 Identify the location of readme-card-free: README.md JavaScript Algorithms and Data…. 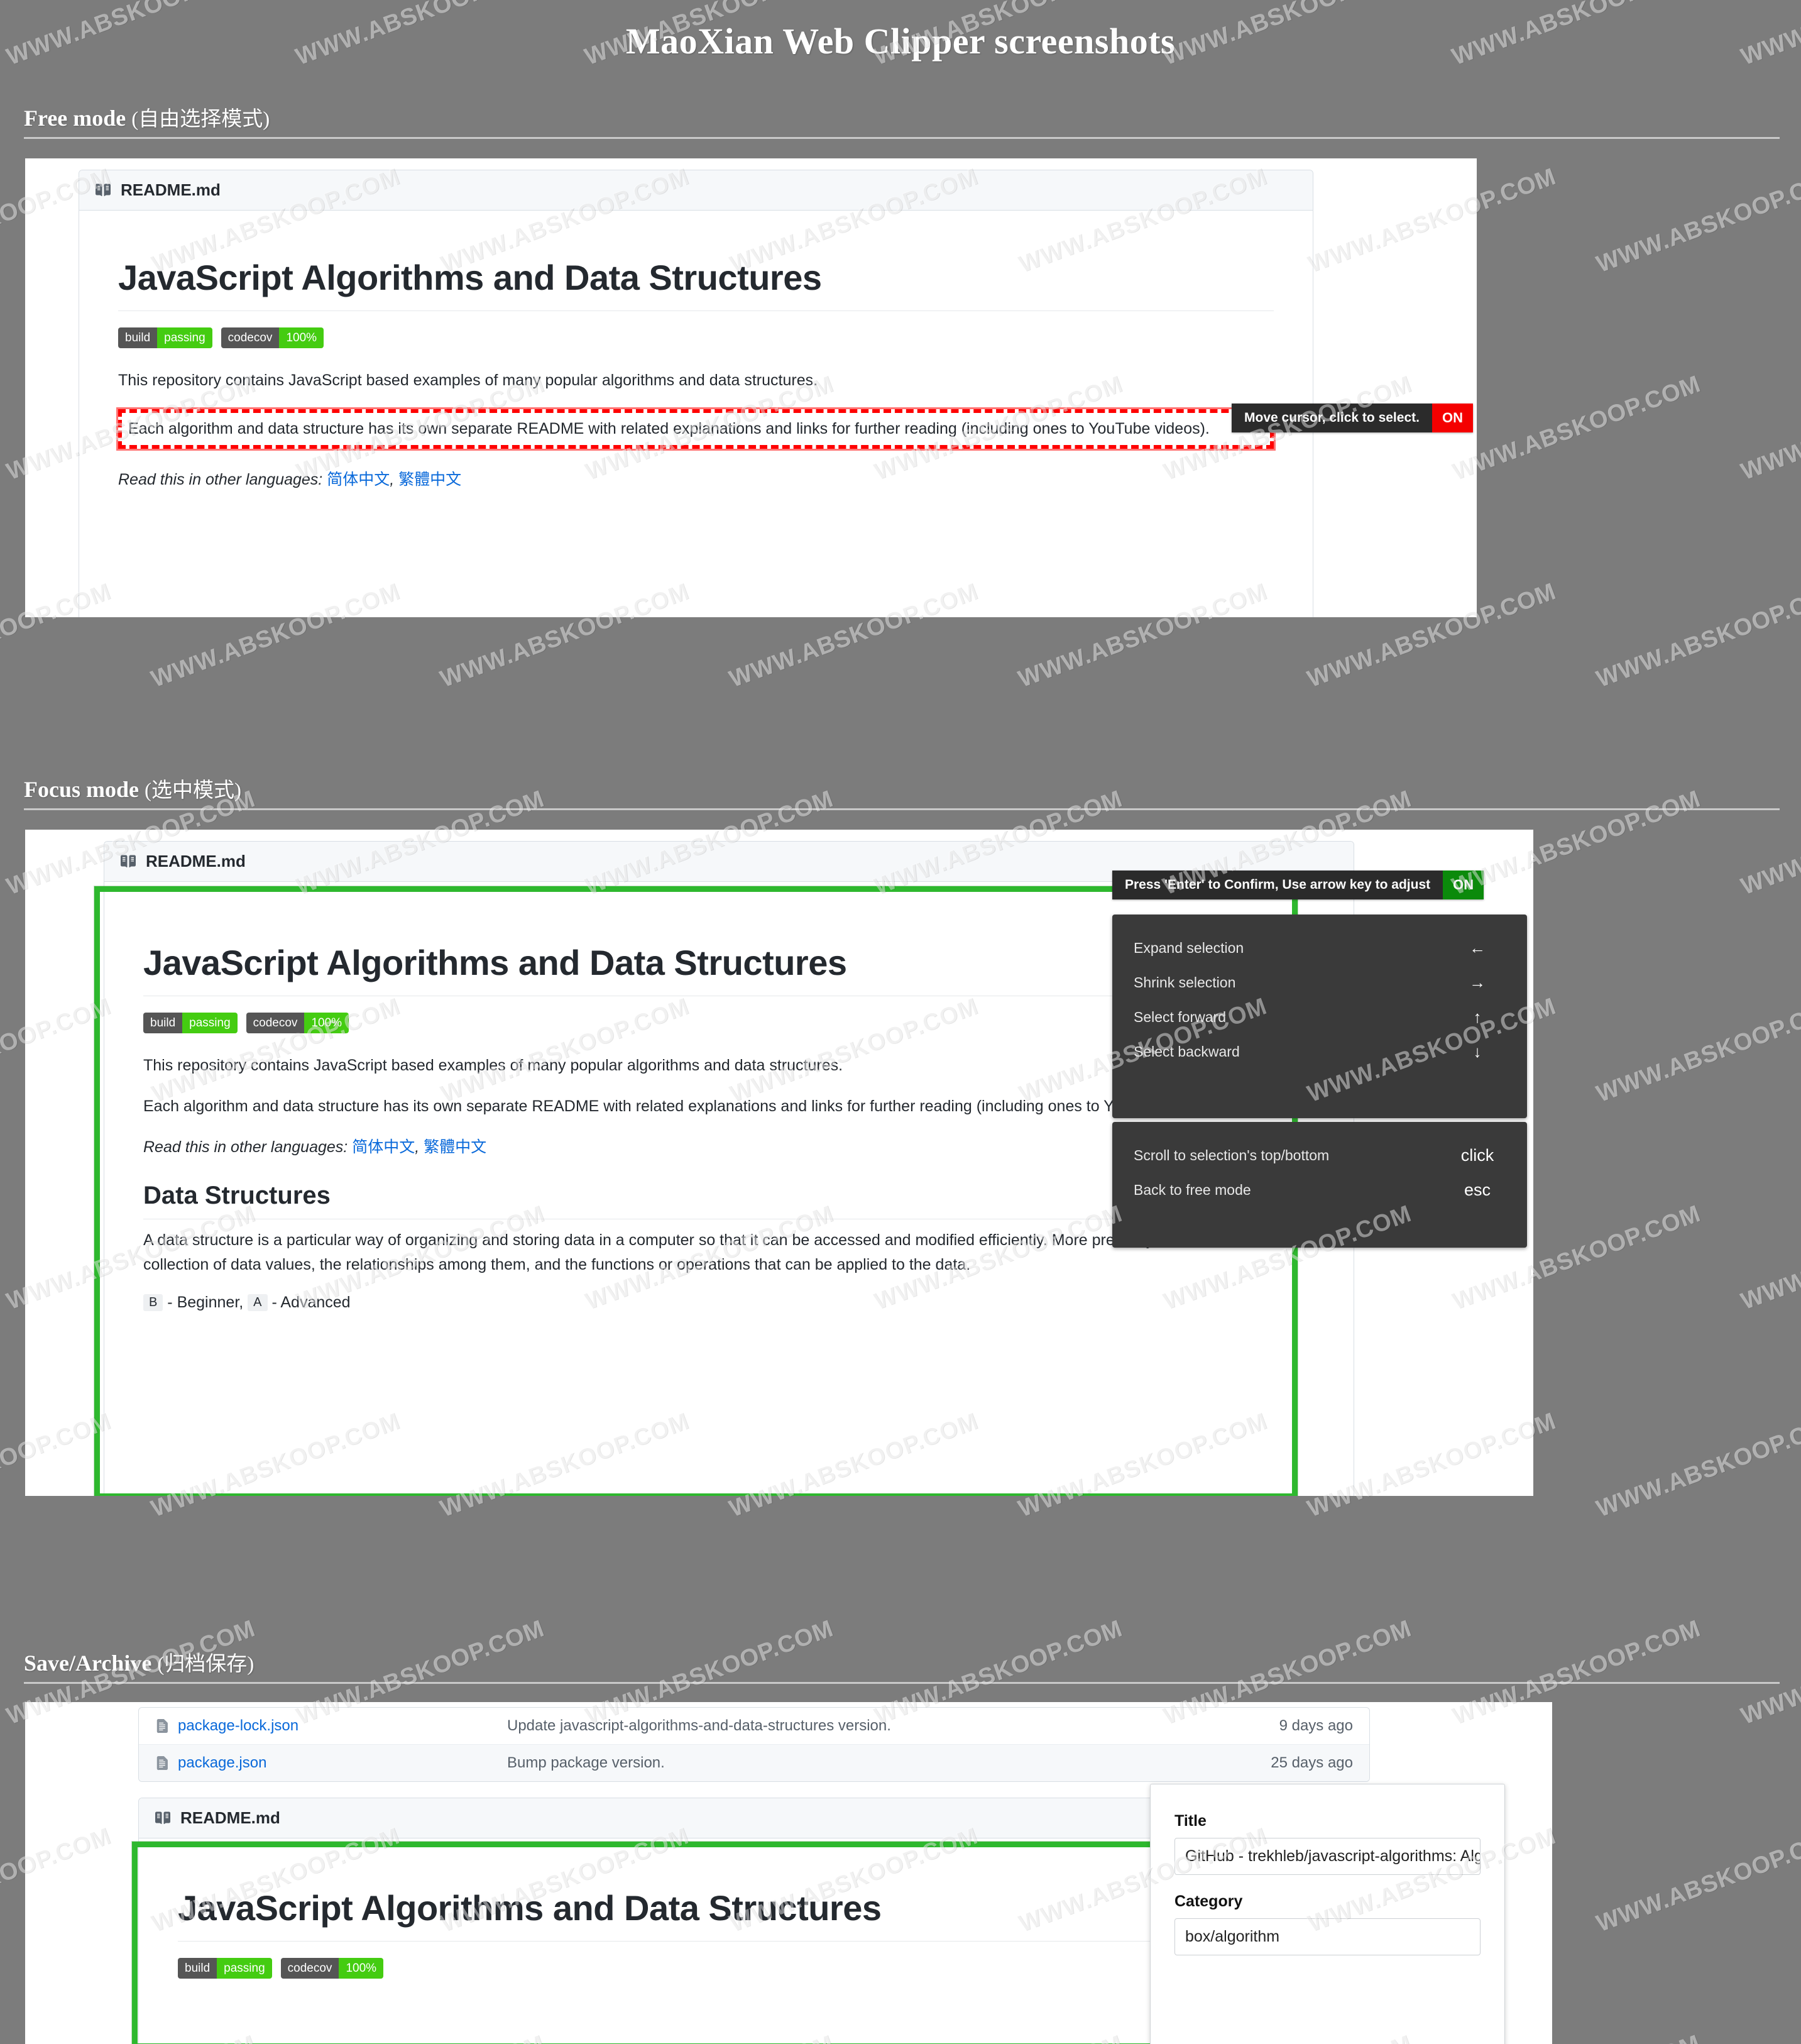
(696, 394).